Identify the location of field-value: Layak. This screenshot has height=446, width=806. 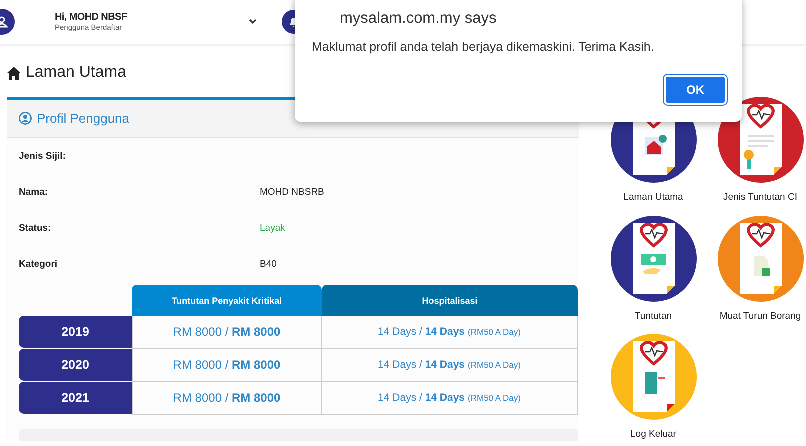
(273, 228).